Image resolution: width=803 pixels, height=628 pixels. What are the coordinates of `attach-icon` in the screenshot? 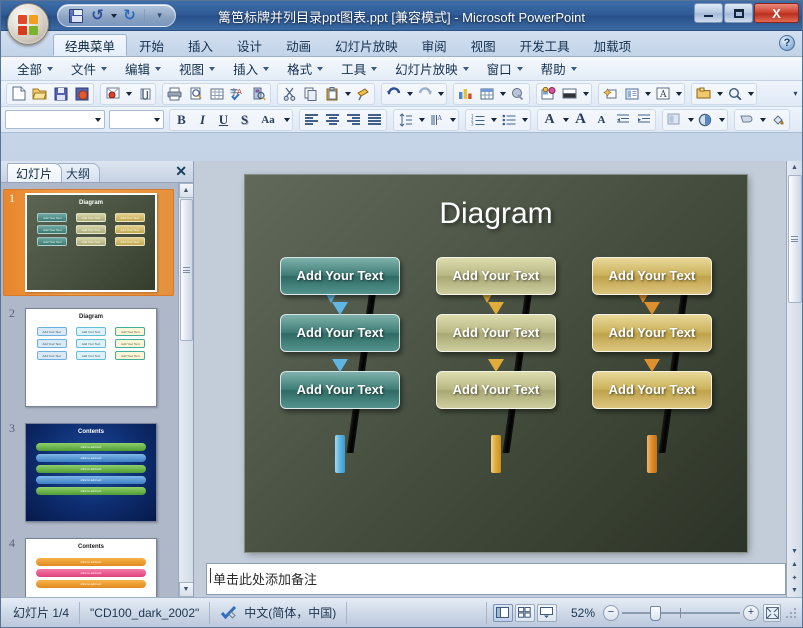 It's located at (143, 94).